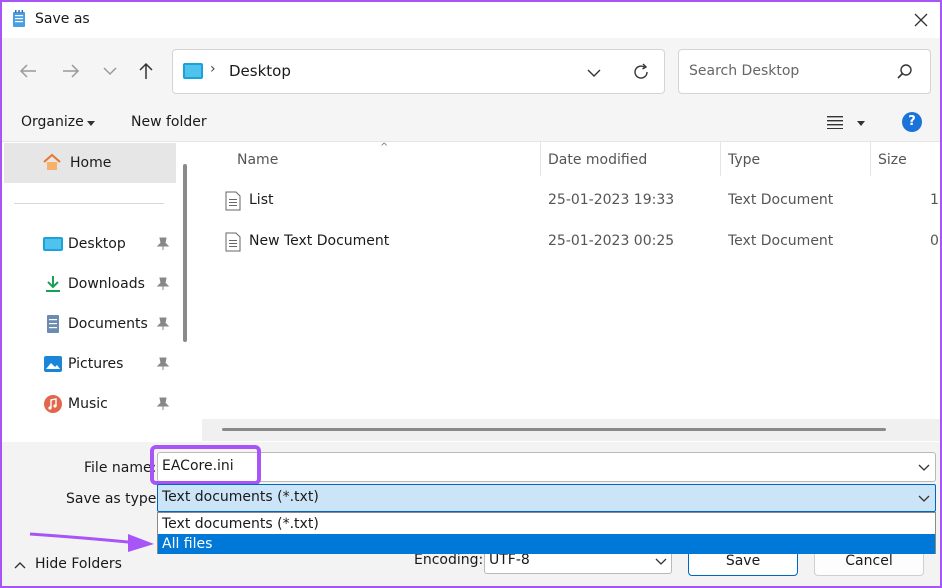  I want to click on sidebar-item-home: Home, so click(90, 163).